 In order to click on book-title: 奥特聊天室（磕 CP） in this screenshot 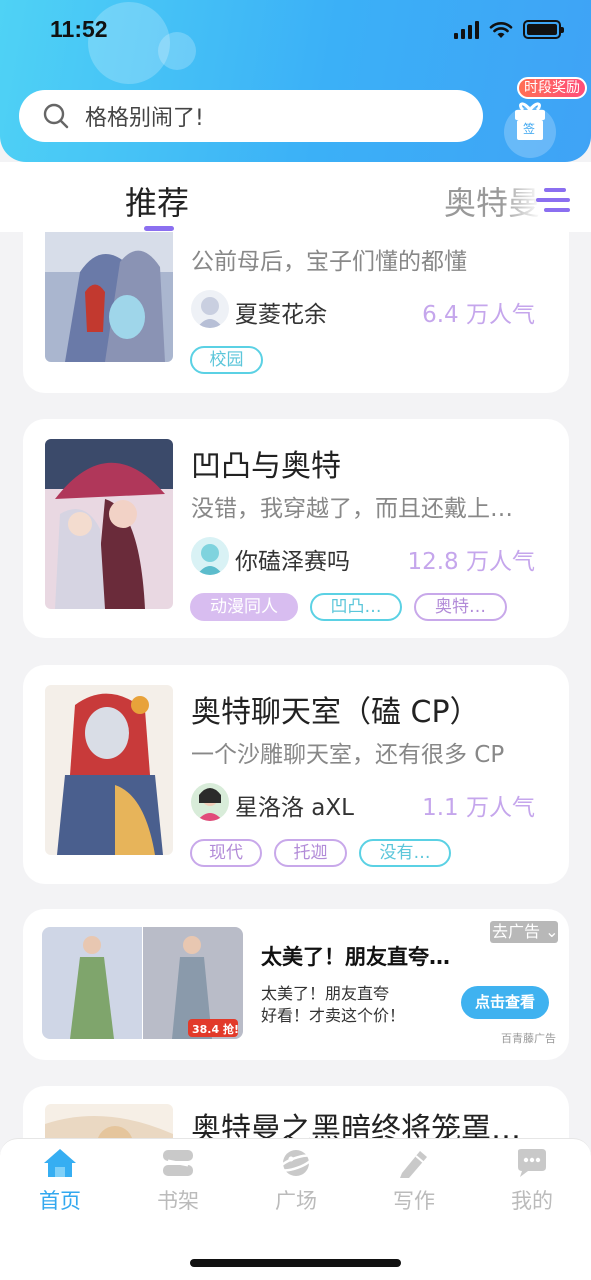, I will do `click(335, 712)`.